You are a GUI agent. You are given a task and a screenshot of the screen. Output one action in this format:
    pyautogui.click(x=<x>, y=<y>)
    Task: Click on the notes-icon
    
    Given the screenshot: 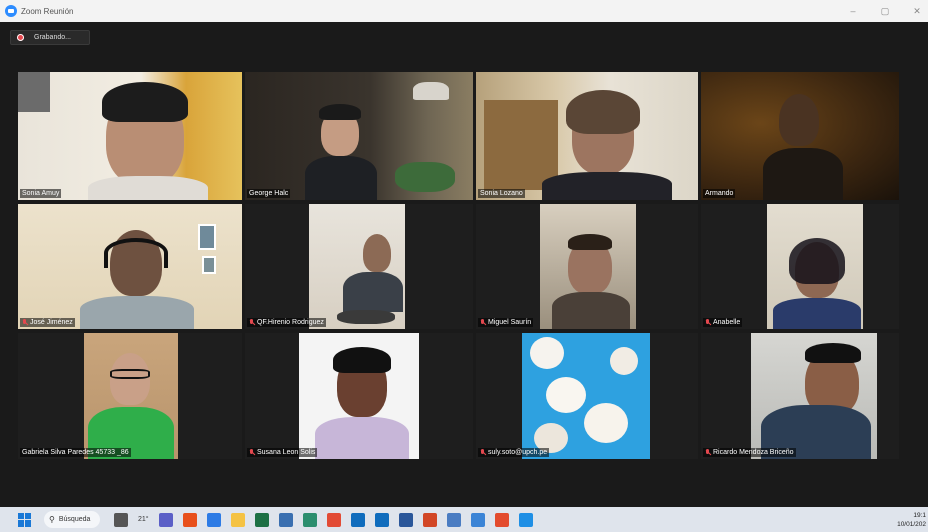 What is the action you would take?
    pyautogui.click(x=213, y=519)
    